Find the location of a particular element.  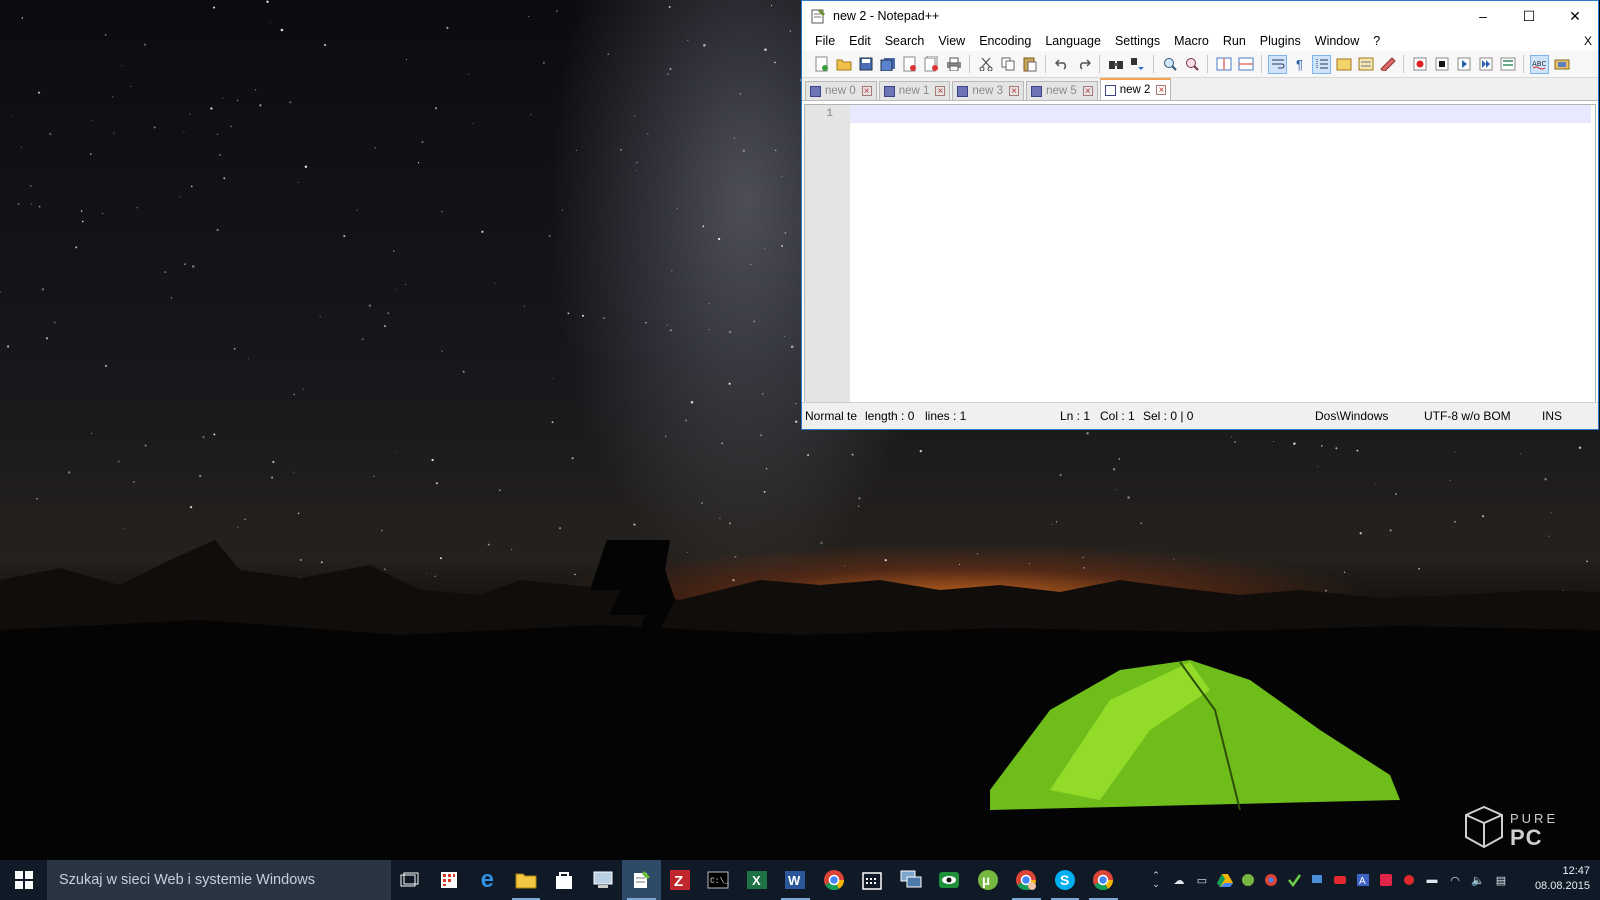

calculator-icon is located at coordinates (449, 880).